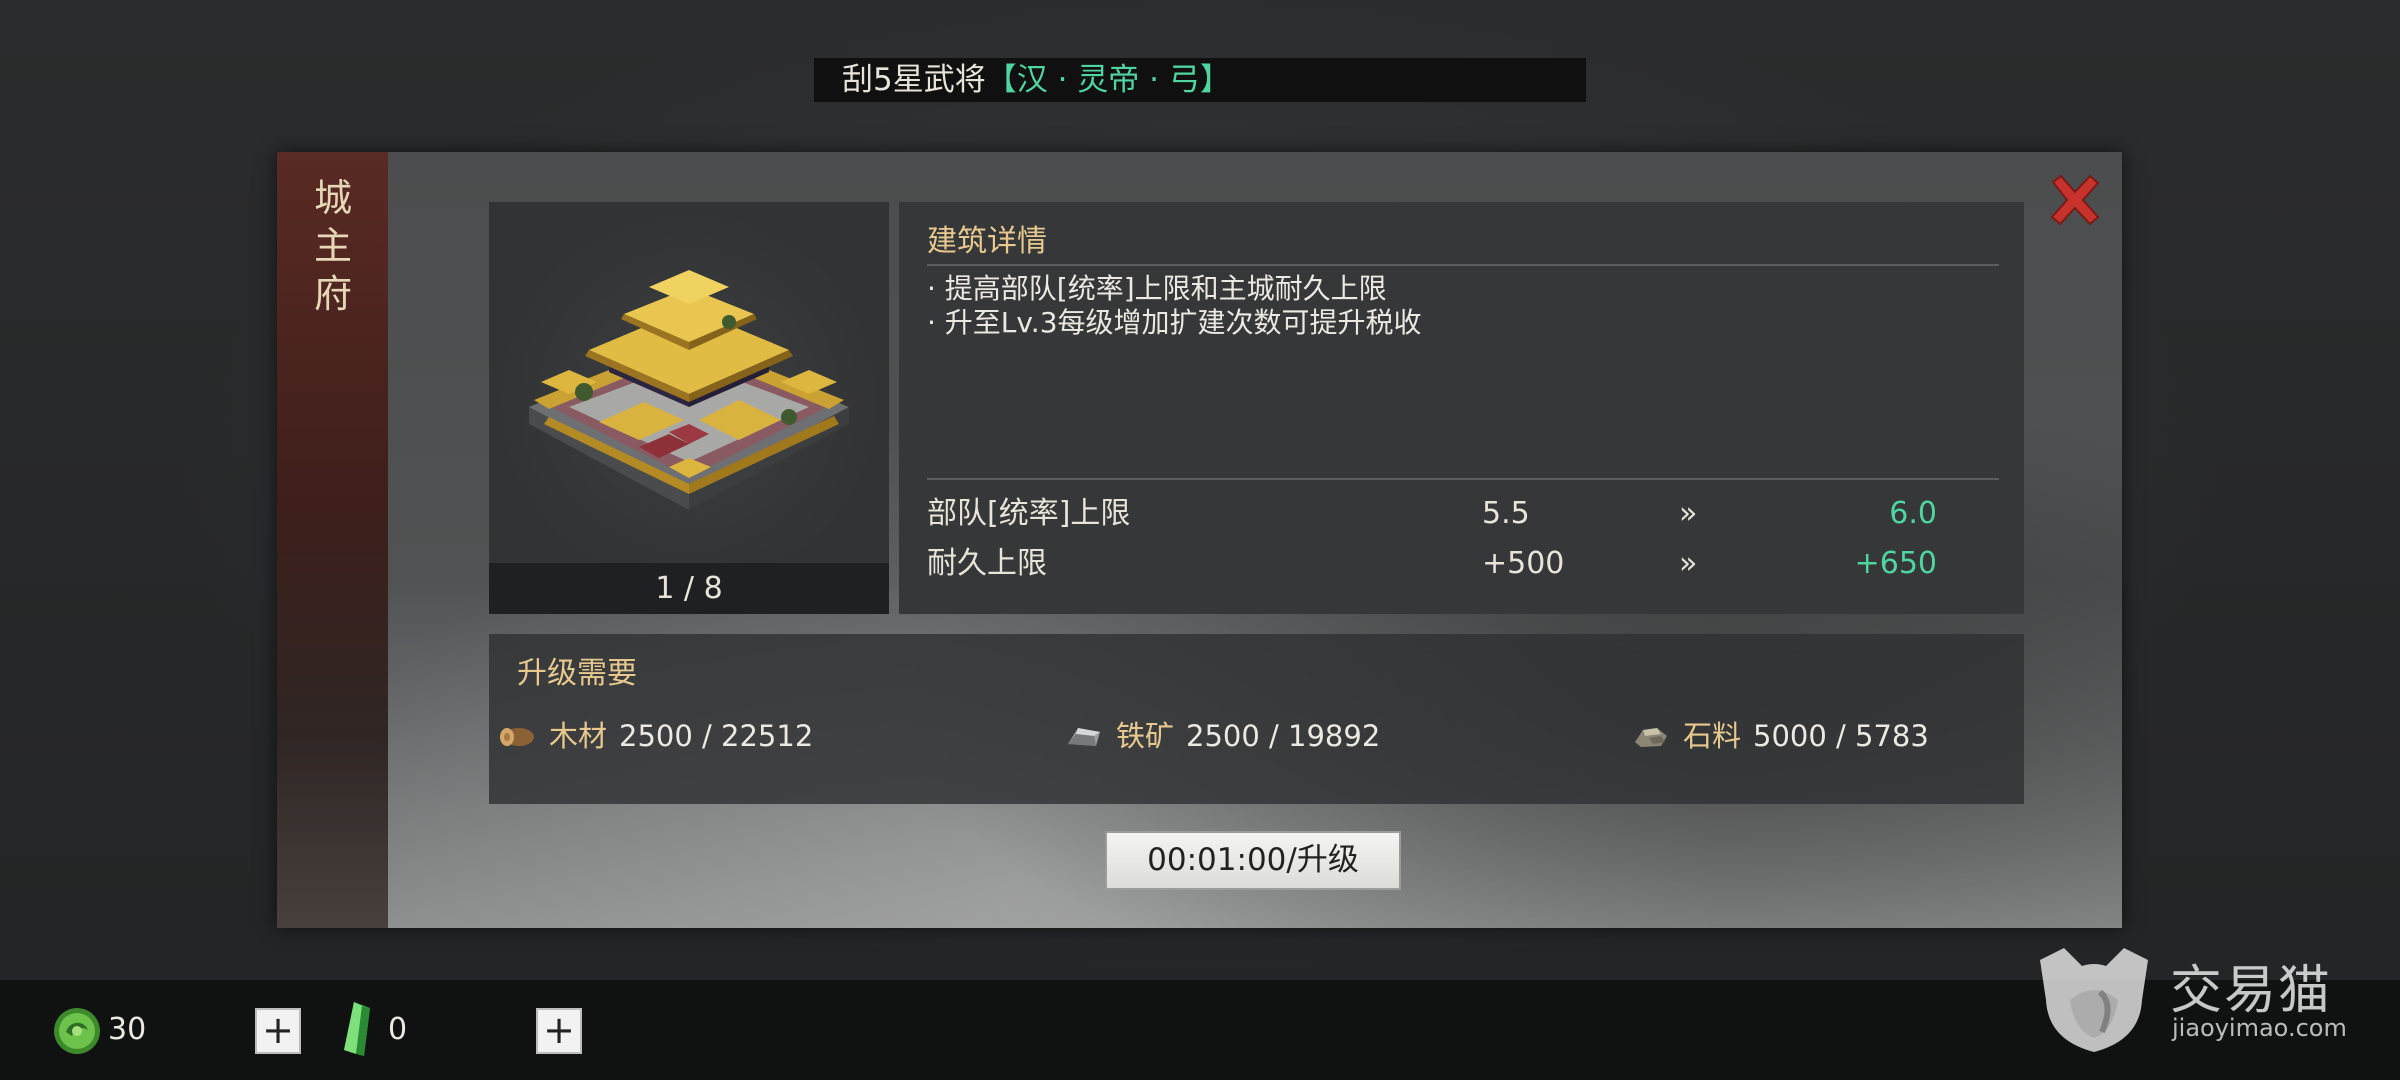 The width and height of the screenshot is (2400, 1080). I want to click on stat-label: 耐久上限, so click(987, 563).